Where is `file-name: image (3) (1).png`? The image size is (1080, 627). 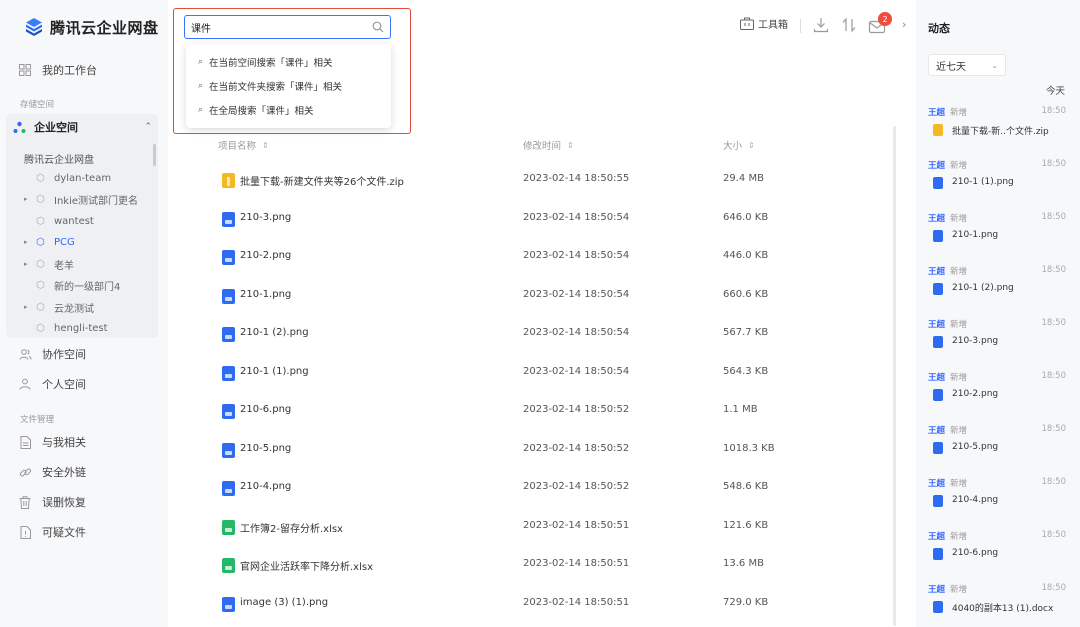 file-name: image (3) (1).png is located at coordinates (284, 602).